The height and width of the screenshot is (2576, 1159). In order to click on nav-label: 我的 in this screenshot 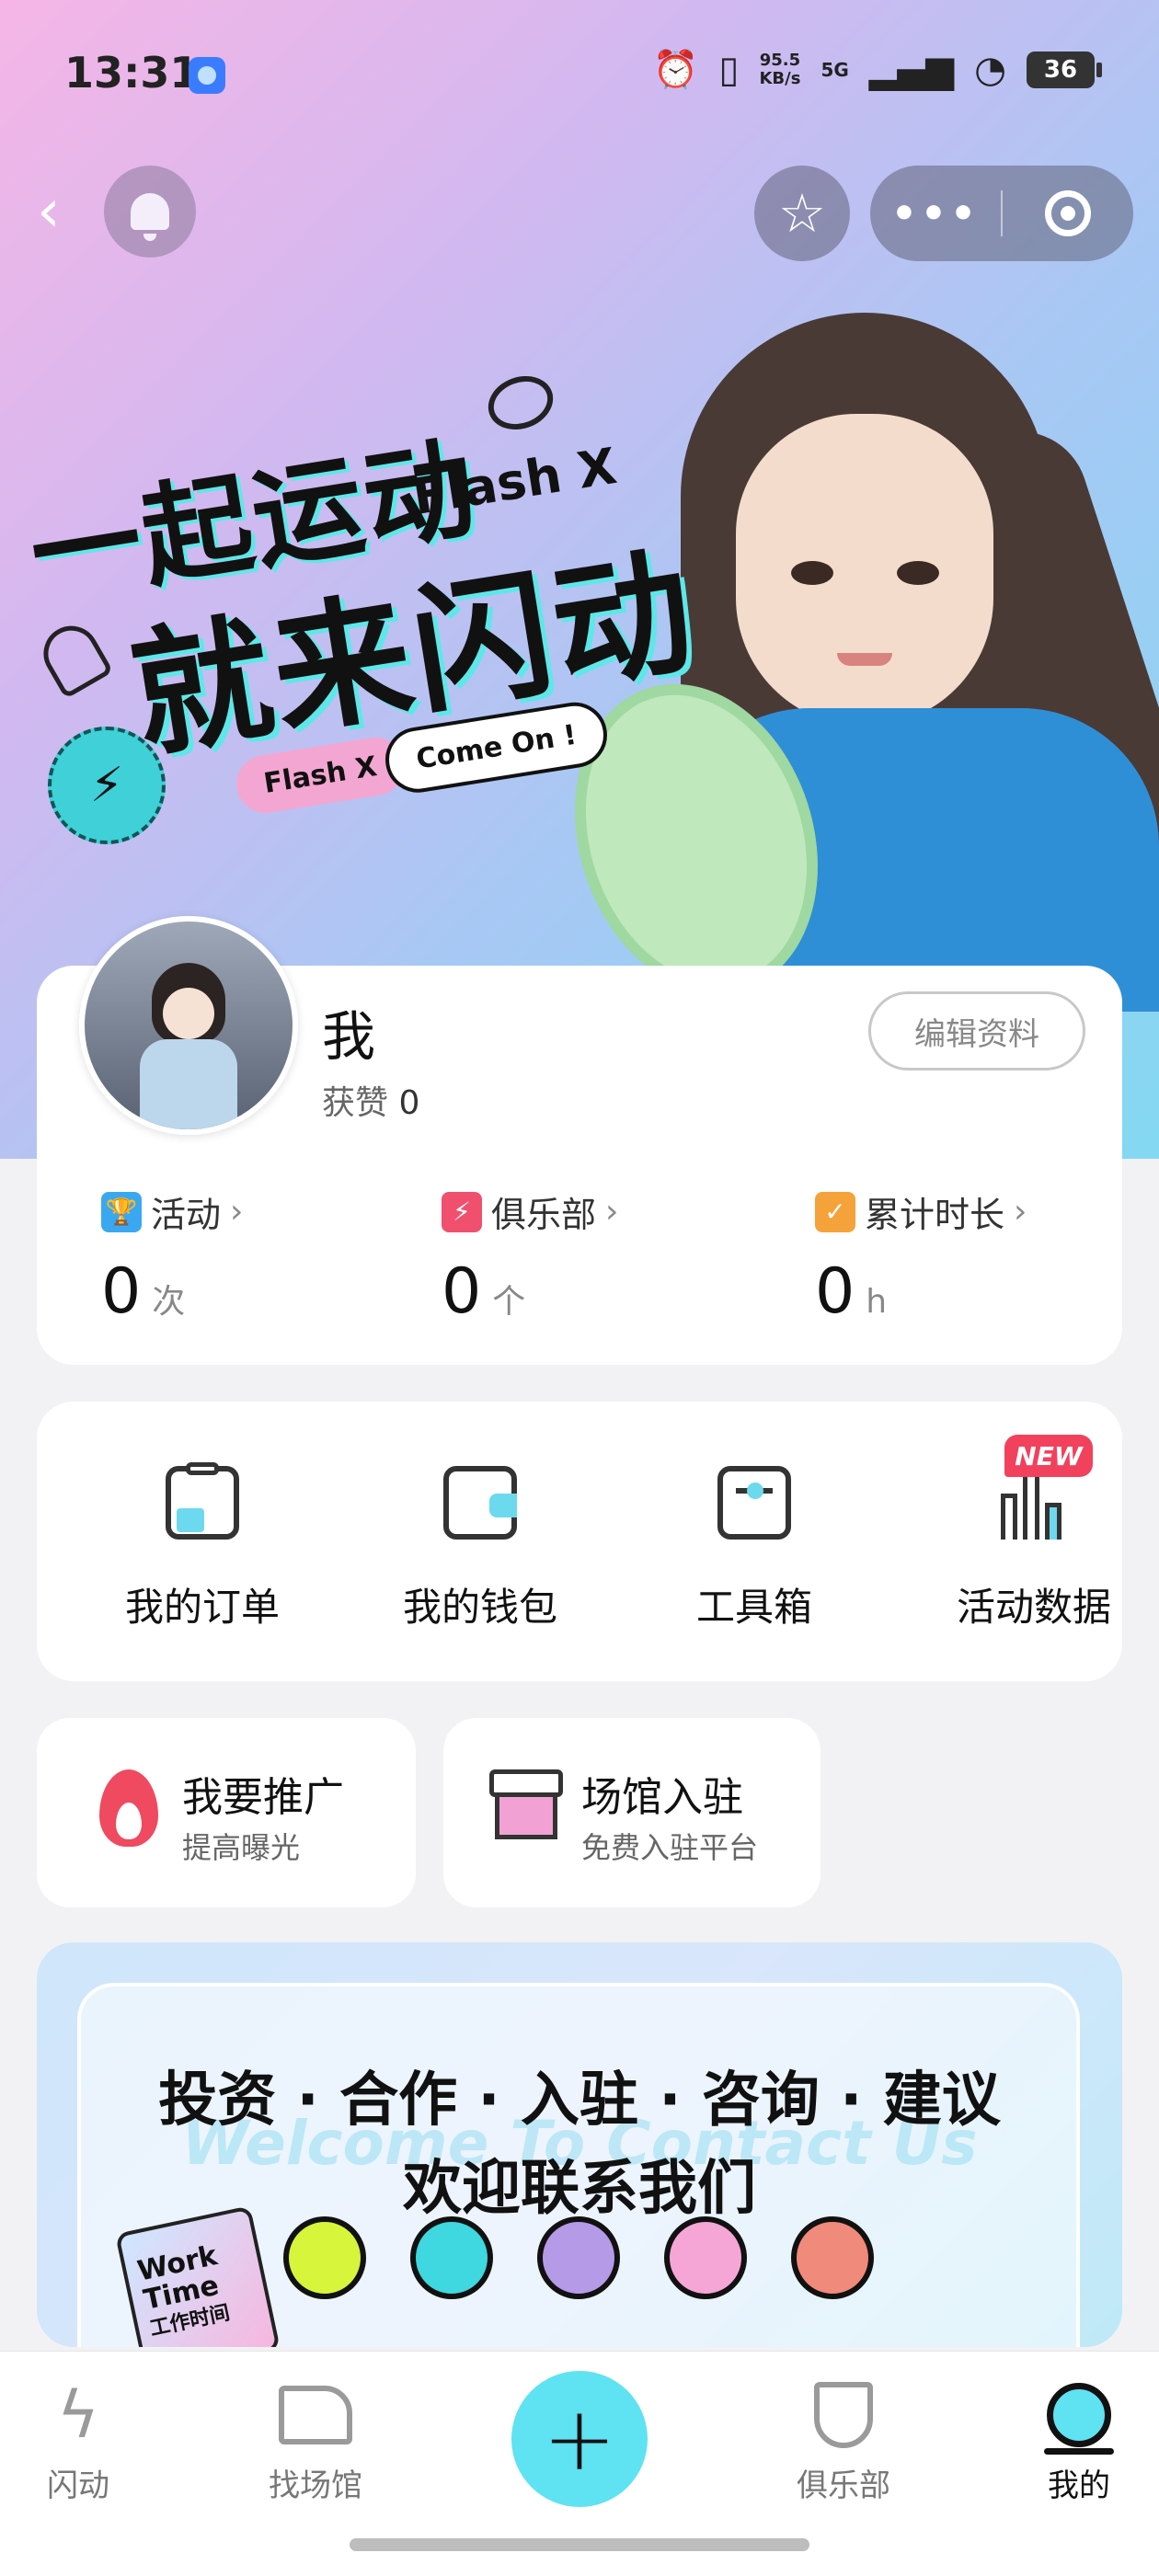, I will do `click(1079, 2486)`.